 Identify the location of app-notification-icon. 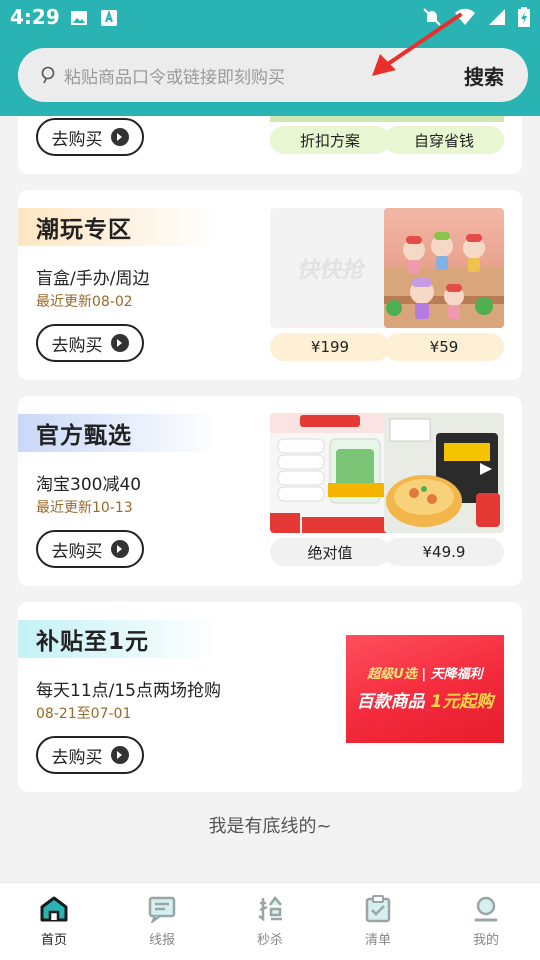
(109, 18).